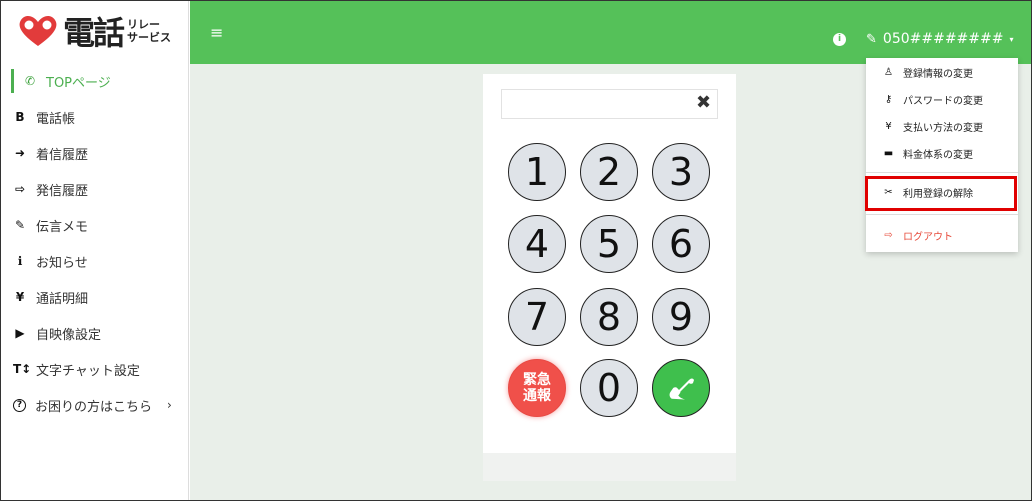  Describe the element at coordinates (20, 333) in the screenshot. I see `video-icon: ▶` at that location.